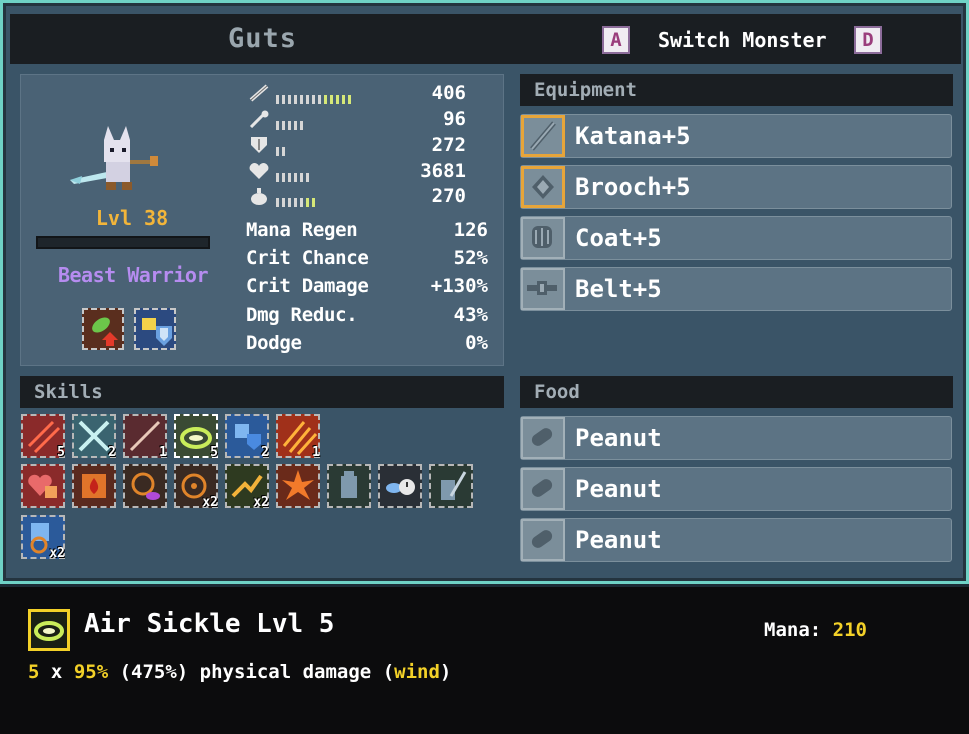 Image resolution: width=969 pixels, height=734 pixels. Describe the element at coordinates (262, 38) in the screenshot. I see `monster-name: Guts` at that location.